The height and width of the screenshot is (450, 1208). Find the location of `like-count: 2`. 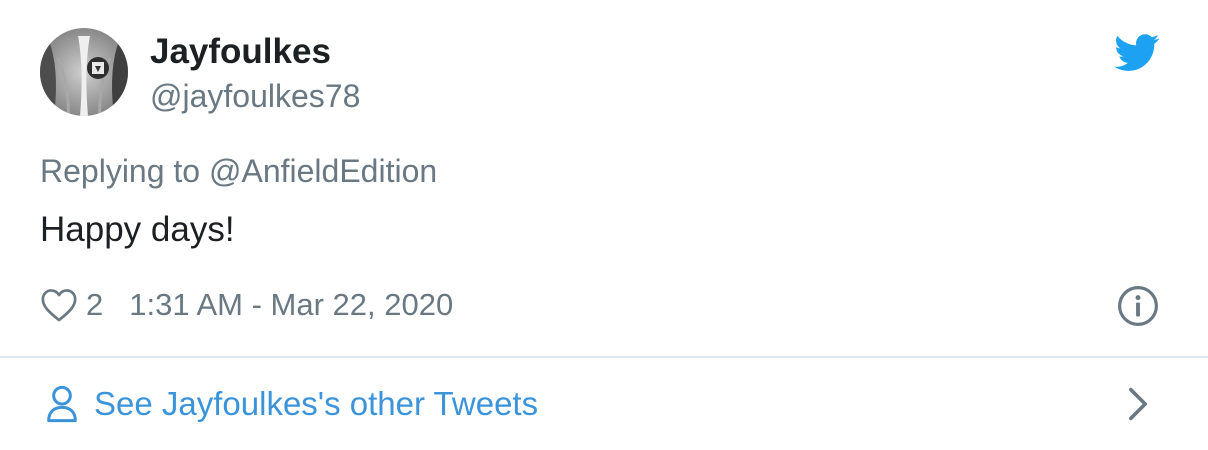

like-count: 2 is located at coordinates (94, 305).